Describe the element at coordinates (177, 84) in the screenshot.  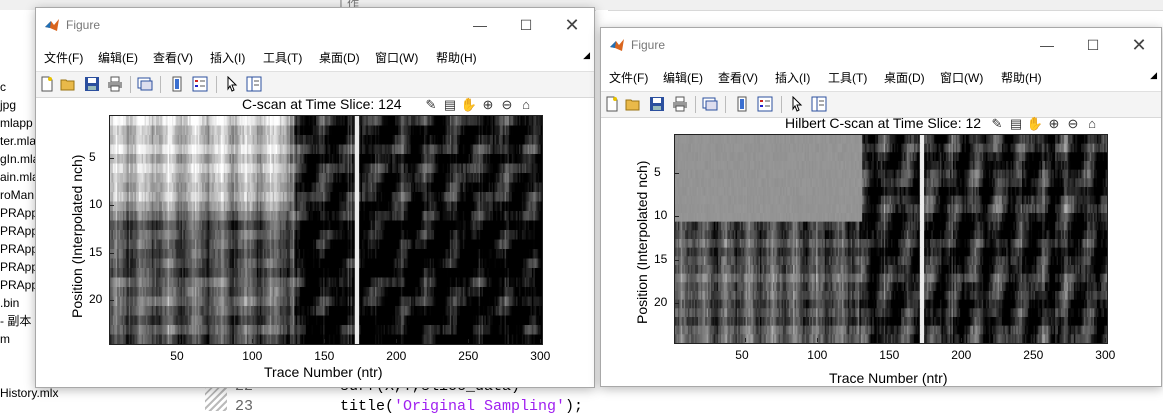
I see `colorbar-icon` at that location.